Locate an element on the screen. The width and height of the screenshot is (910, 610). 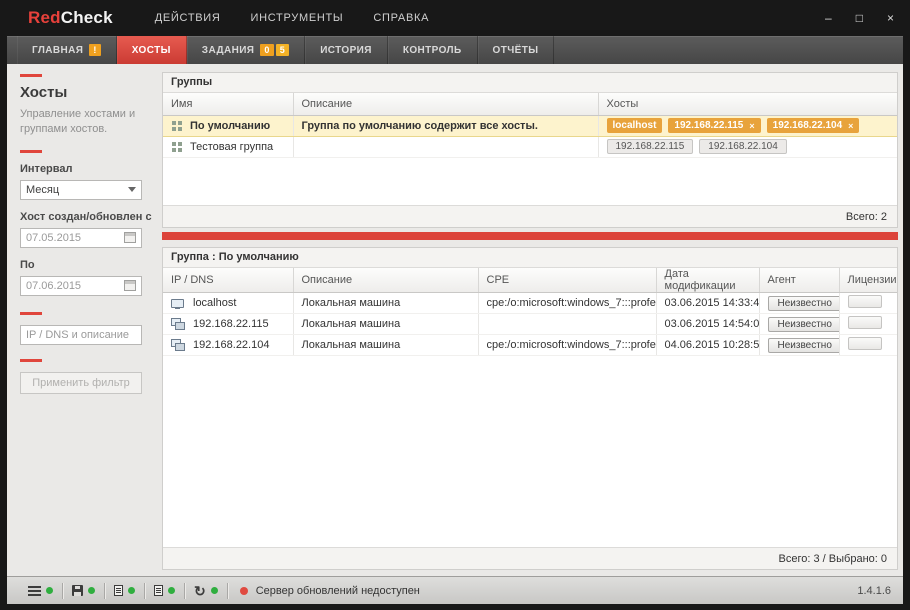
groups-panel-title: Группы is located at coordinates (530, 83).